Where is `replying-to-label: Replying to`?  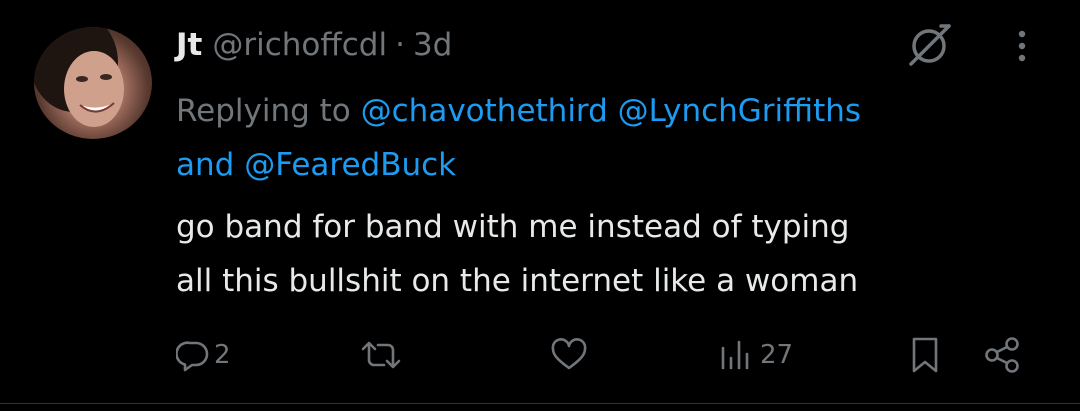
replying-to-label: Replying to is located at coordinates (263, 111).